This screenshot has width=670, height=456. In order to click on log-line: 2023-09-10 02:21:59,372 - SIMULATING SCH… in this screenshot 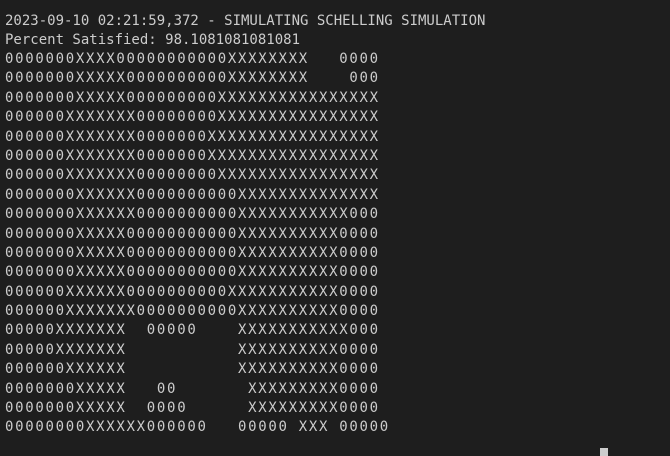, I will do `click(245, 21)`.